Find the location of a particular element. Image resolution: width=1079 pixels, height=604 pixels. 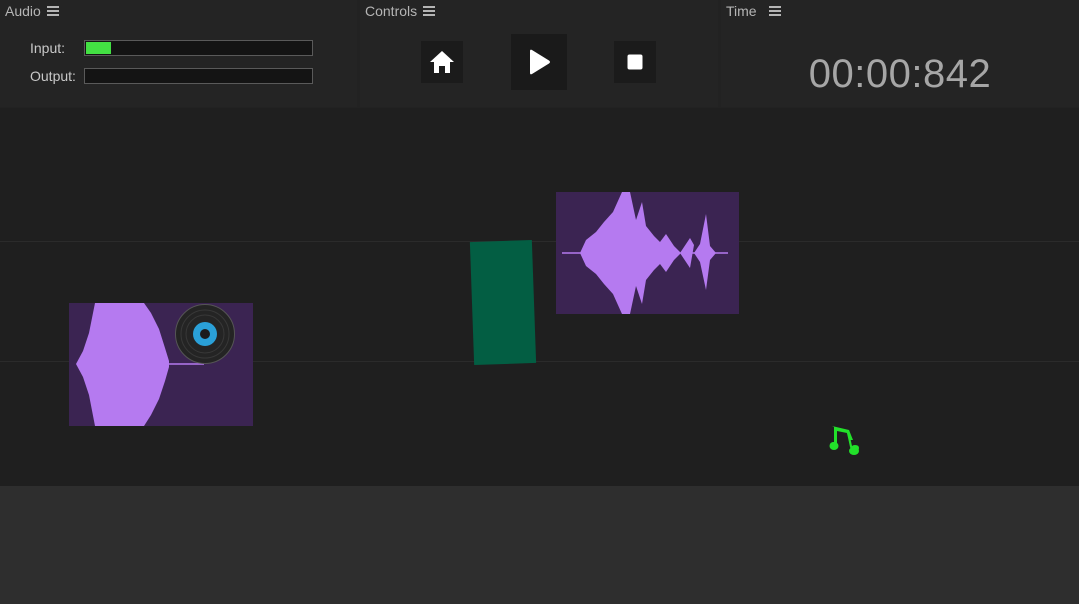

controls-panel-title: Controls is located at coordinates (391, 11).